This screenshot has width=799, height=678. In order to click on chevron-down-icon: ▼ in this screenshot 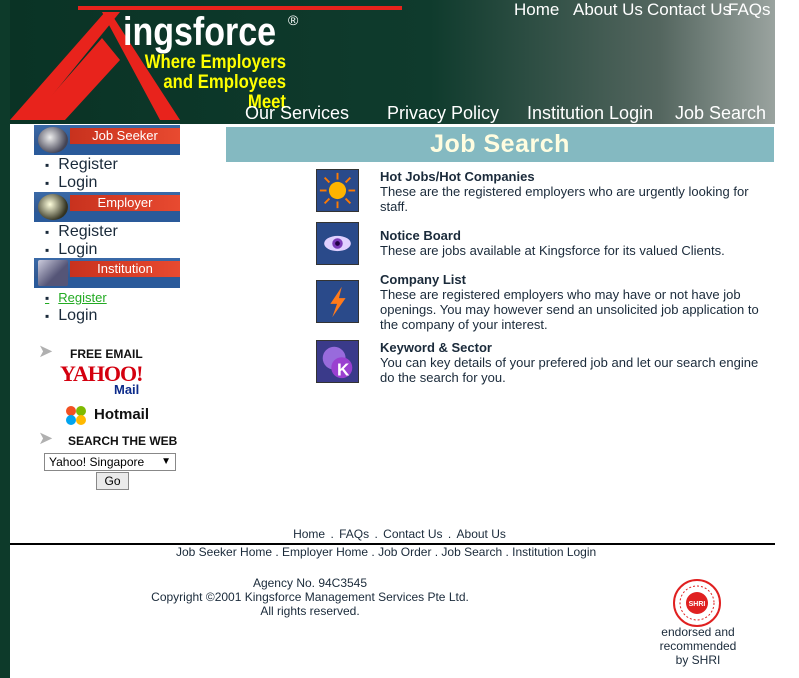, I will do `click(166, 461)`.